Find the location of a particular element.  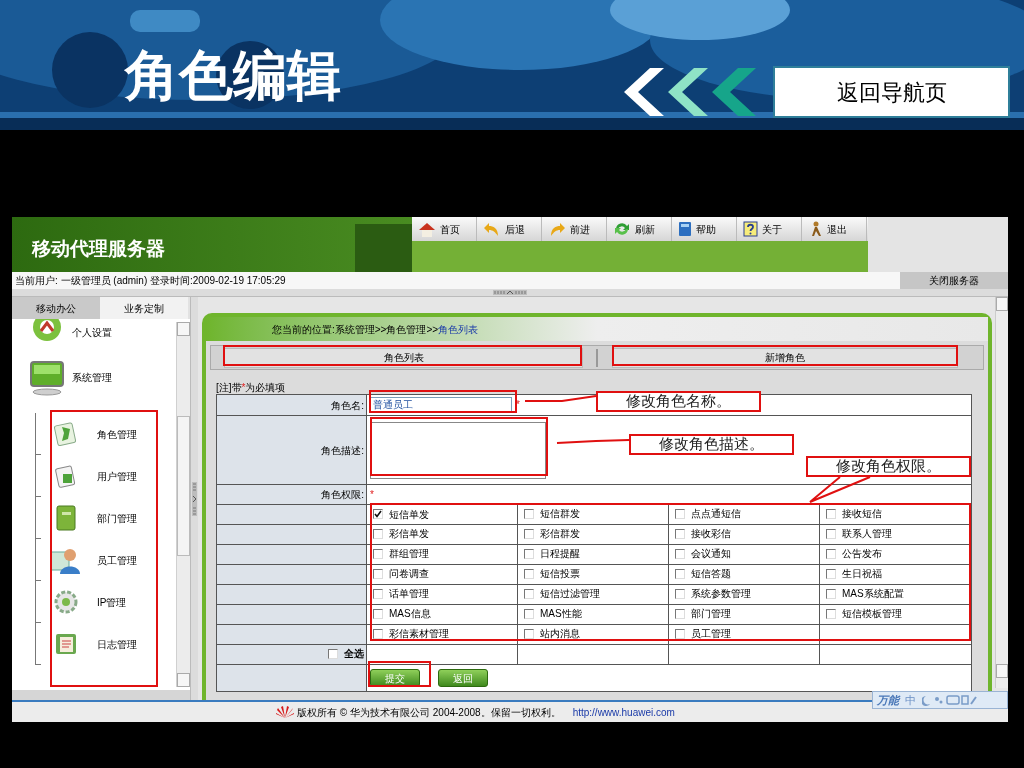

checkbox-label: 彩信素材管理 is located at coordinates (419, 634).